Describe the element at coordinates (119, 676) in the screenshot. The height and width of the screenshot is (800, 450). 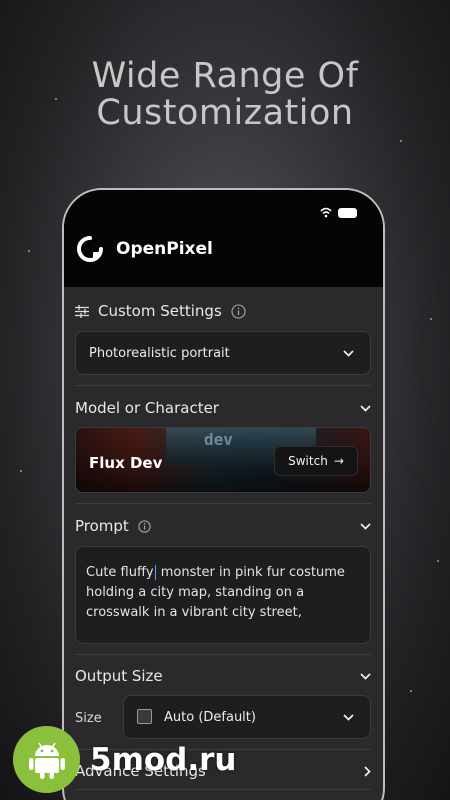
I see `output-size-title: Output Size` at that location.